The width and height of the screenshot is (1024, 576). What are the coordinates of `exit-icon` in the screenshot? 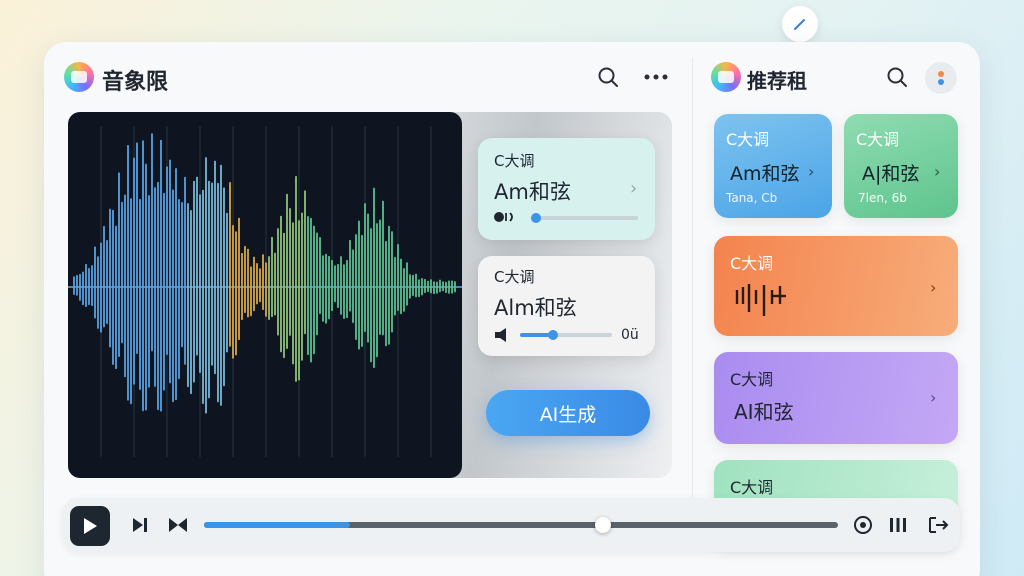 It's located at (939, 525).